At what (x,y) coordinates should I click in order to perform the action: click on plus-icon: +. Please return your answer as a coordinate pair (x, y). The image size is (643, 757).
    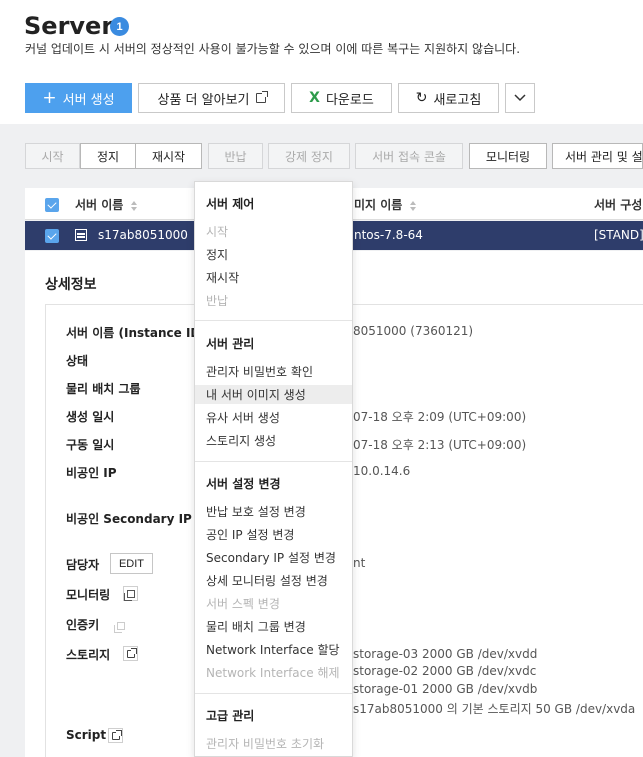
    Looking at the image, I should click on (49, 97).